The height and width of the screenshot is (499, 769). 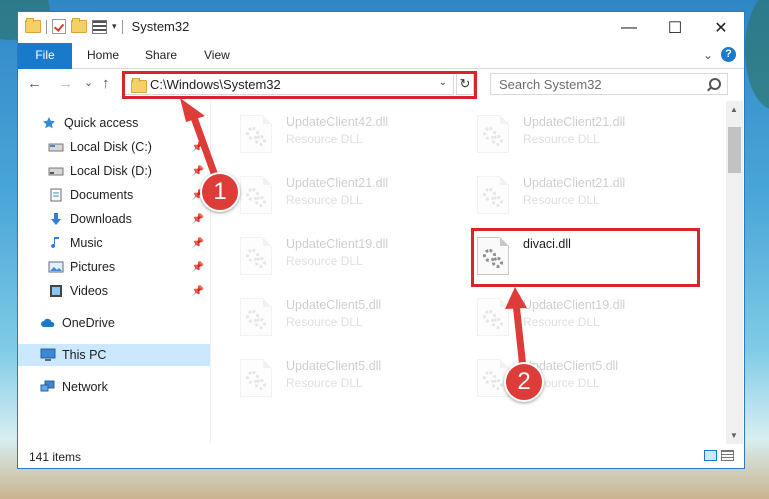 I want to click on forward-arrow-icon: →, so click(x=65, y=83).